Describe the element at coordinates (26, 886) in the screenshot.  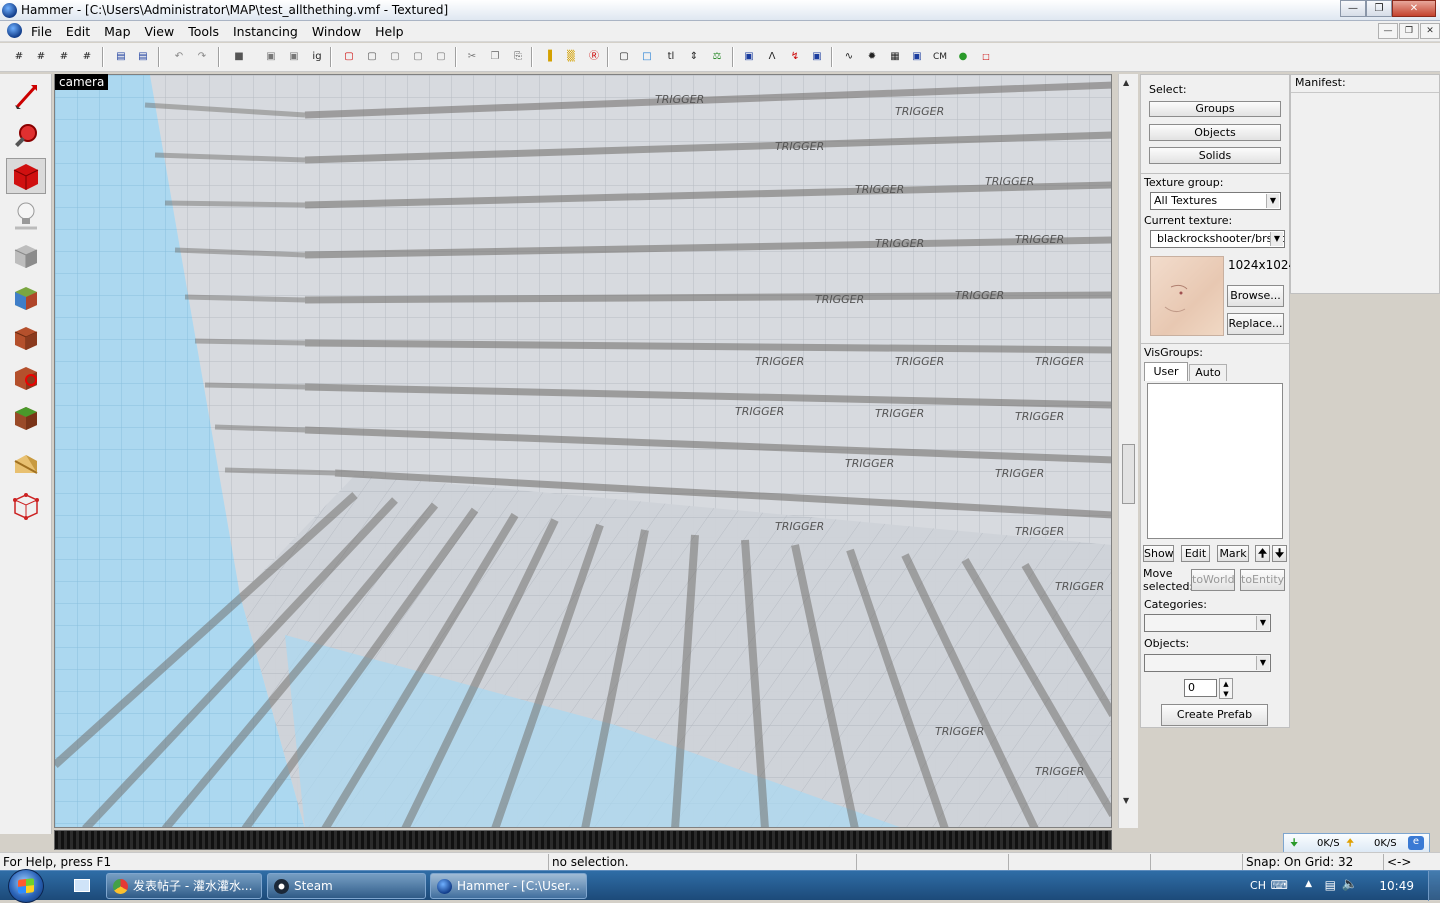
I see `start-button` at that location.